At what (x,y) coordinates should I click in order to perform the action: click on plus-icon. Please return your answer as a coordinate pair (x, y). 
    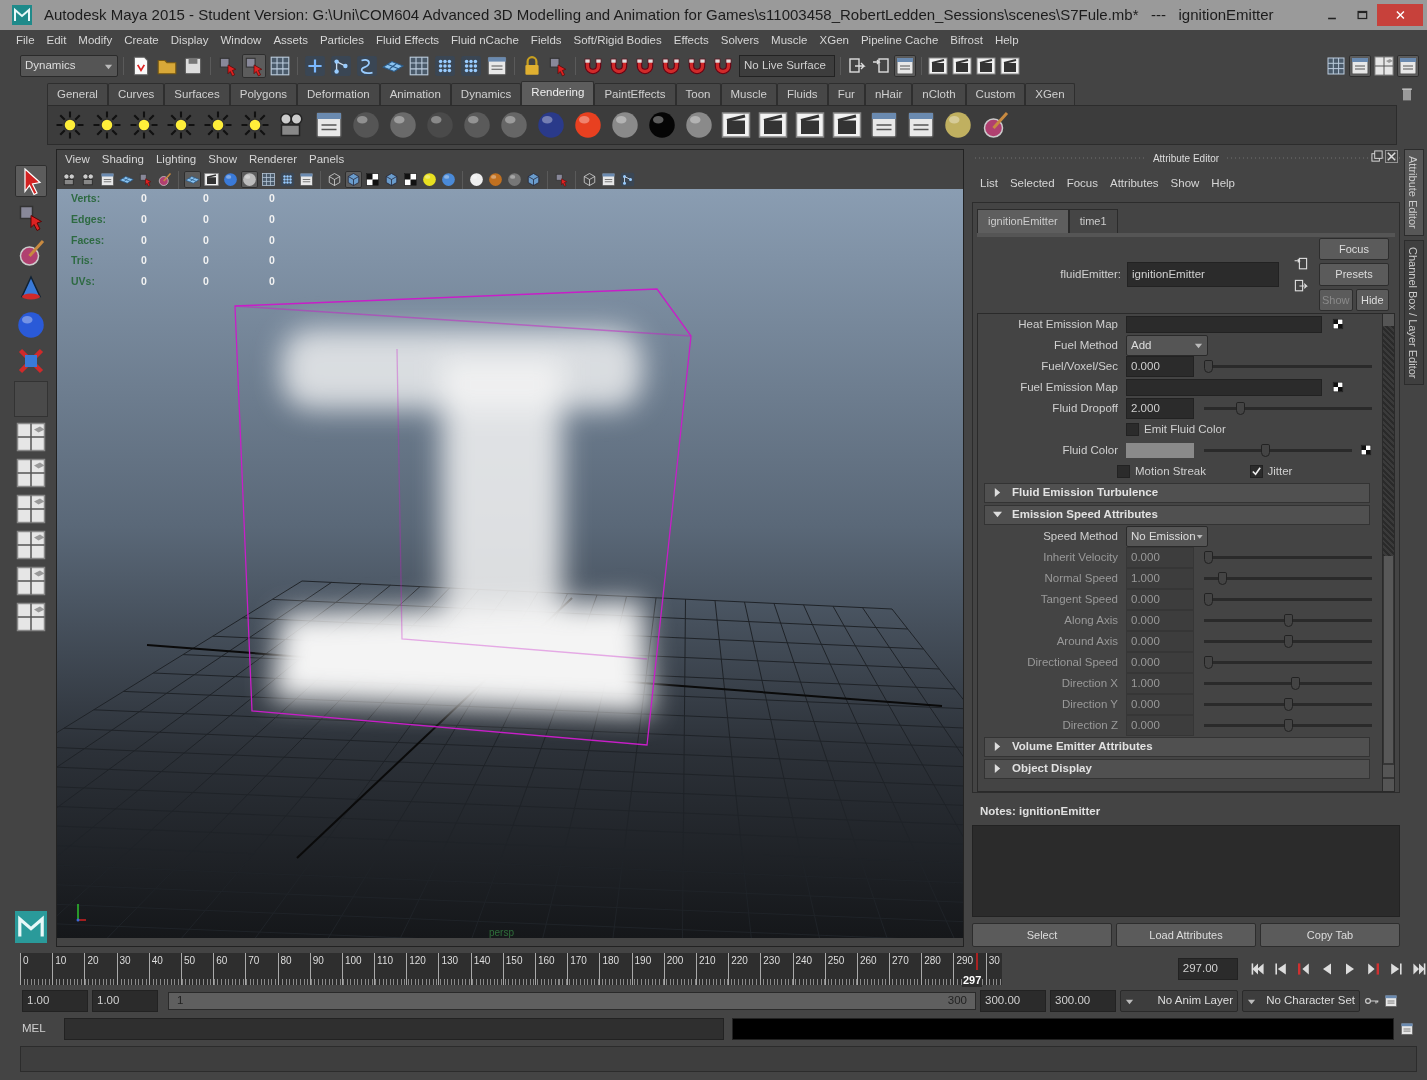
    Looking at the image, I should click on (315, 66).